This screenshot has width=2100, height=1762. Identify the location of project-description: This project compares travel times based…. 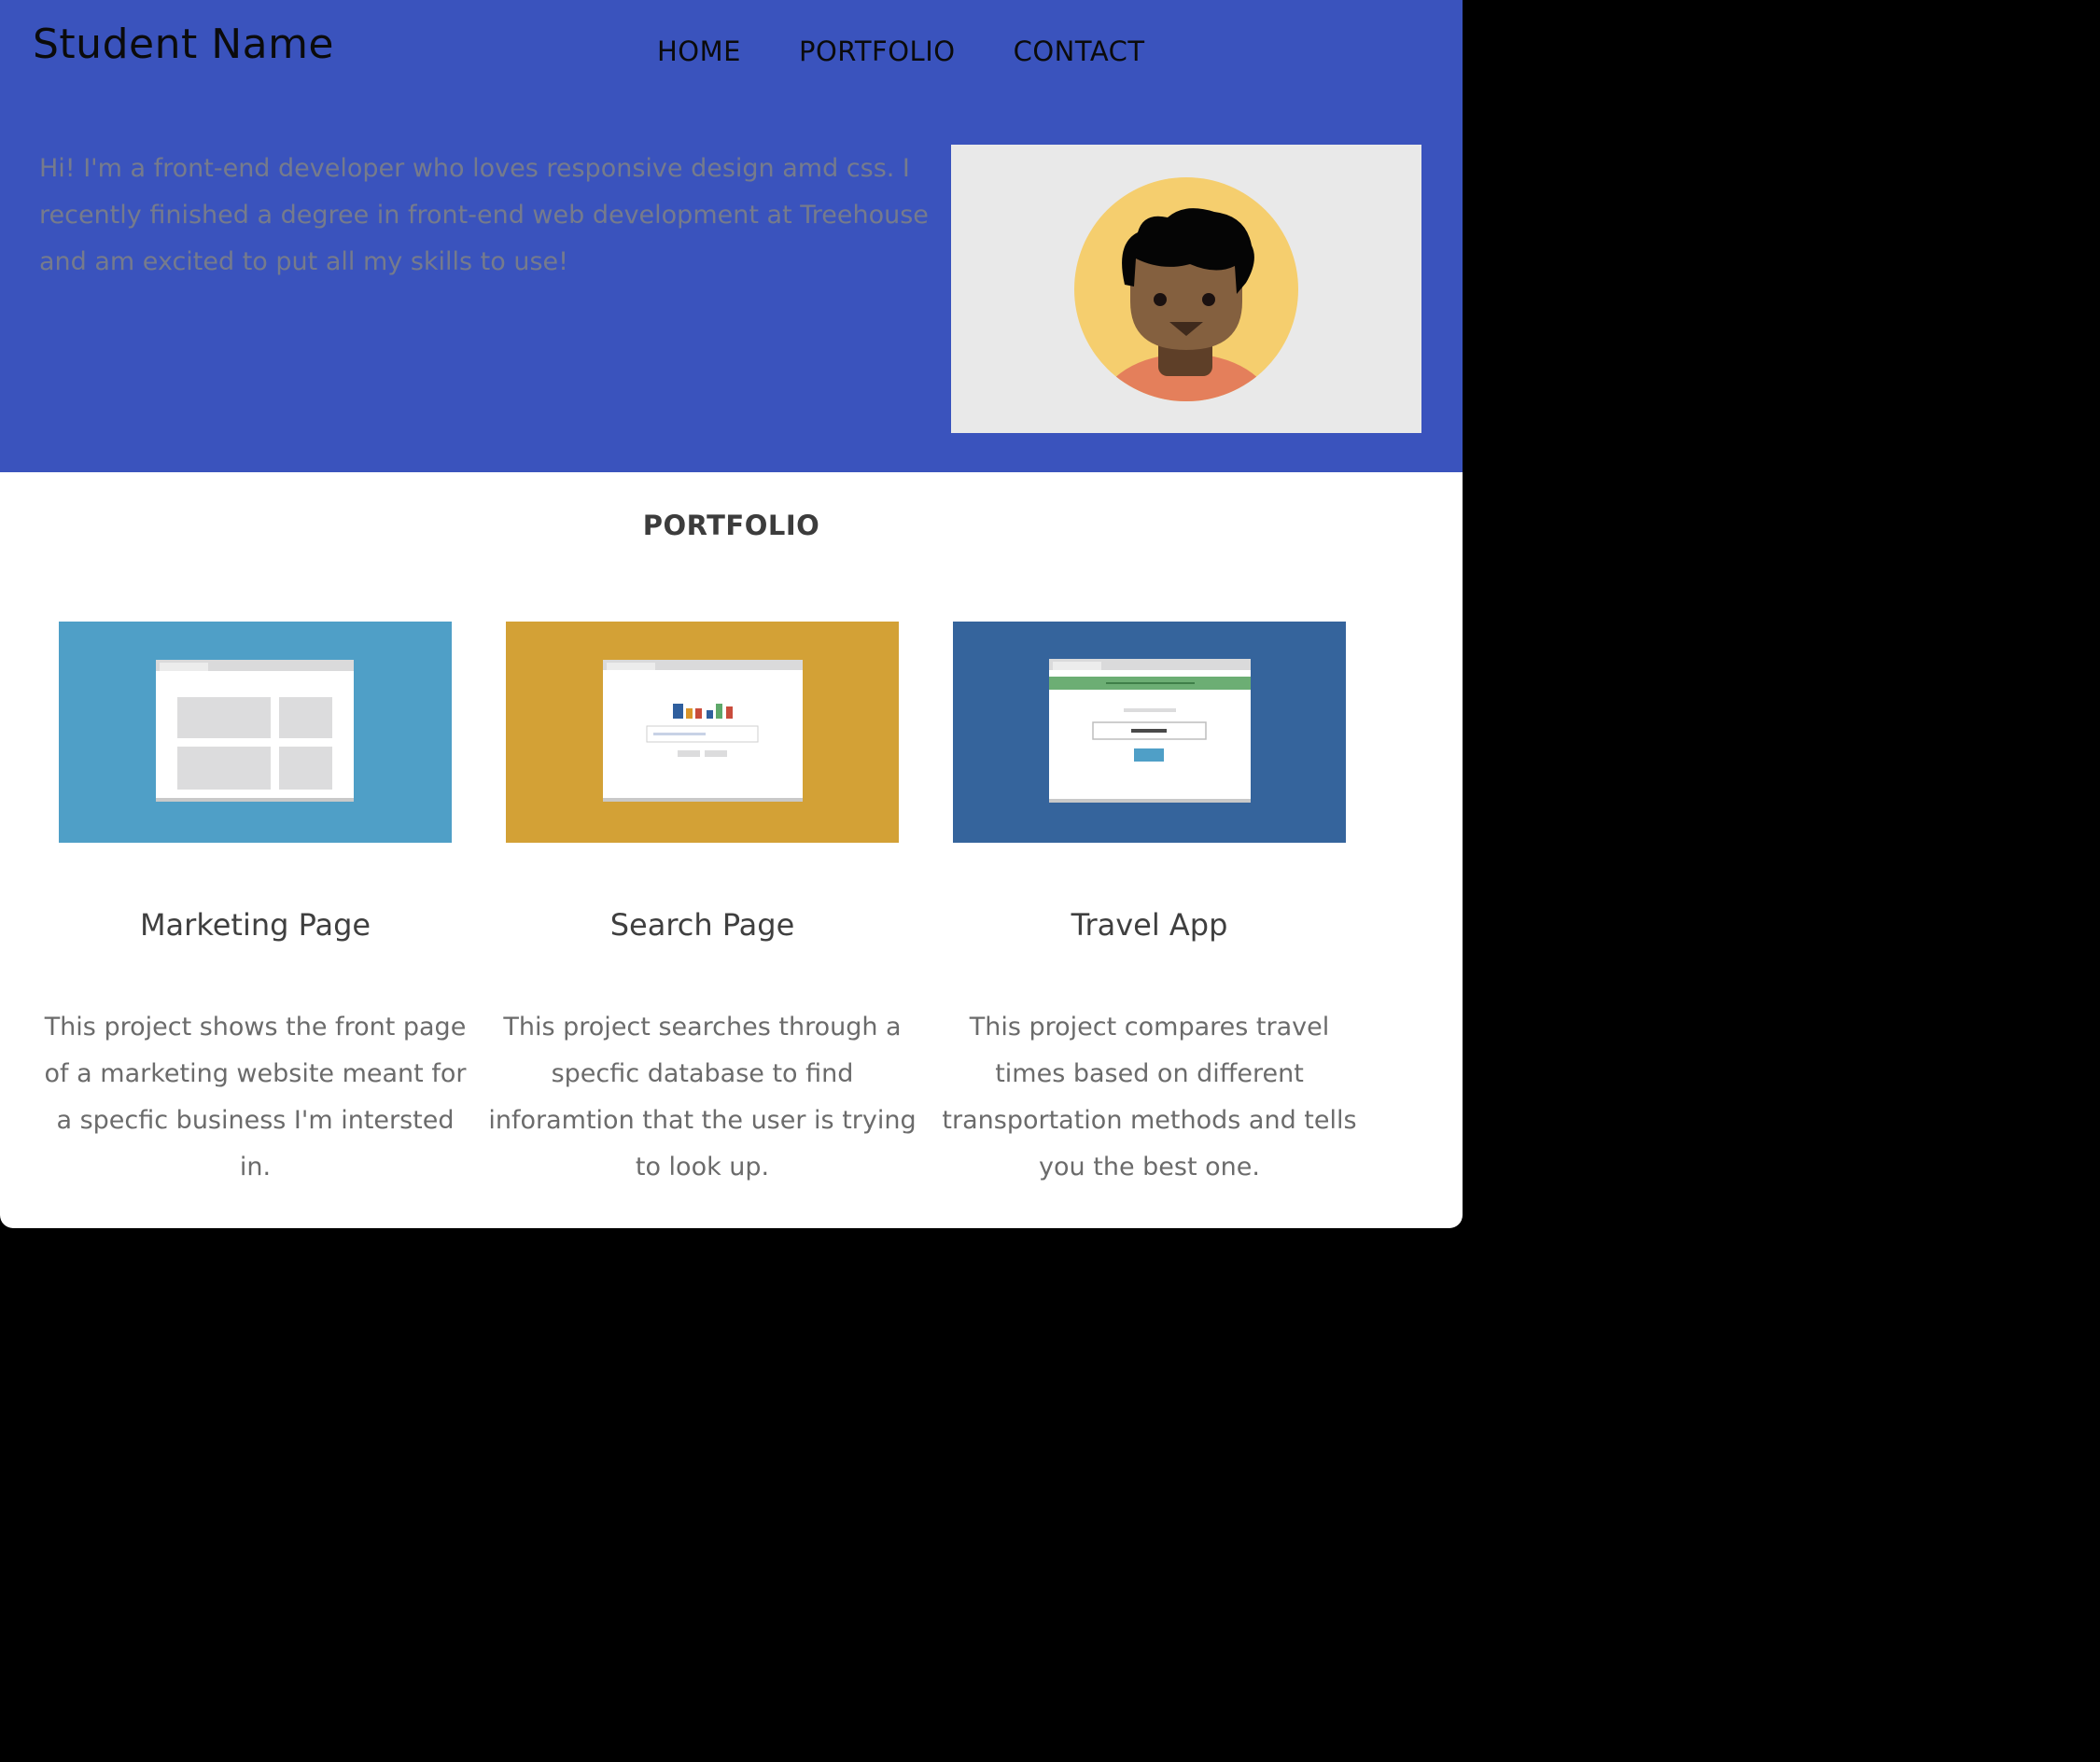
(1149, 1097).